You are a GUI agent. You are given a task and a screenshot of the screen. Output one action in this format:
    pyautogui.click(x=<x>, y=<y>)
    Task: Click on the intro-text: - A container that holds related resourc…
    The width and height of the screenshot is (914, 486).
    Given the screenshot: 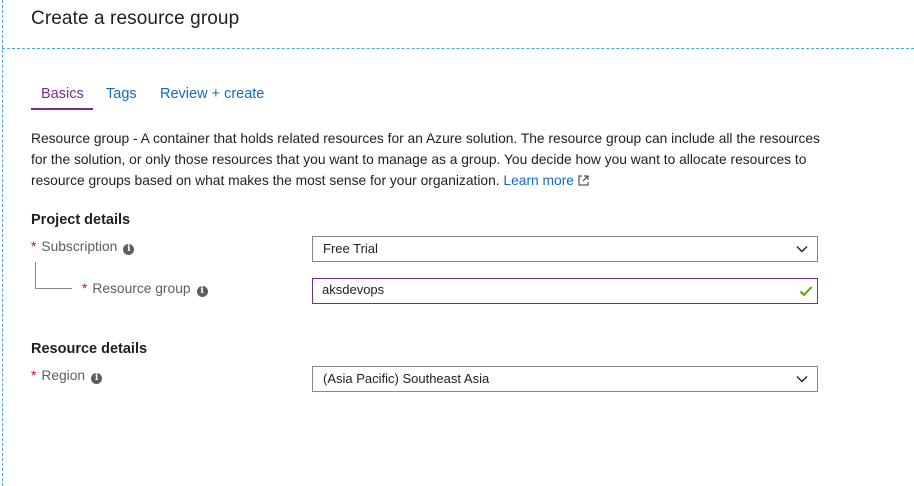 What is the action you would take?
    pyautogui.click(x=425, y=159)
    